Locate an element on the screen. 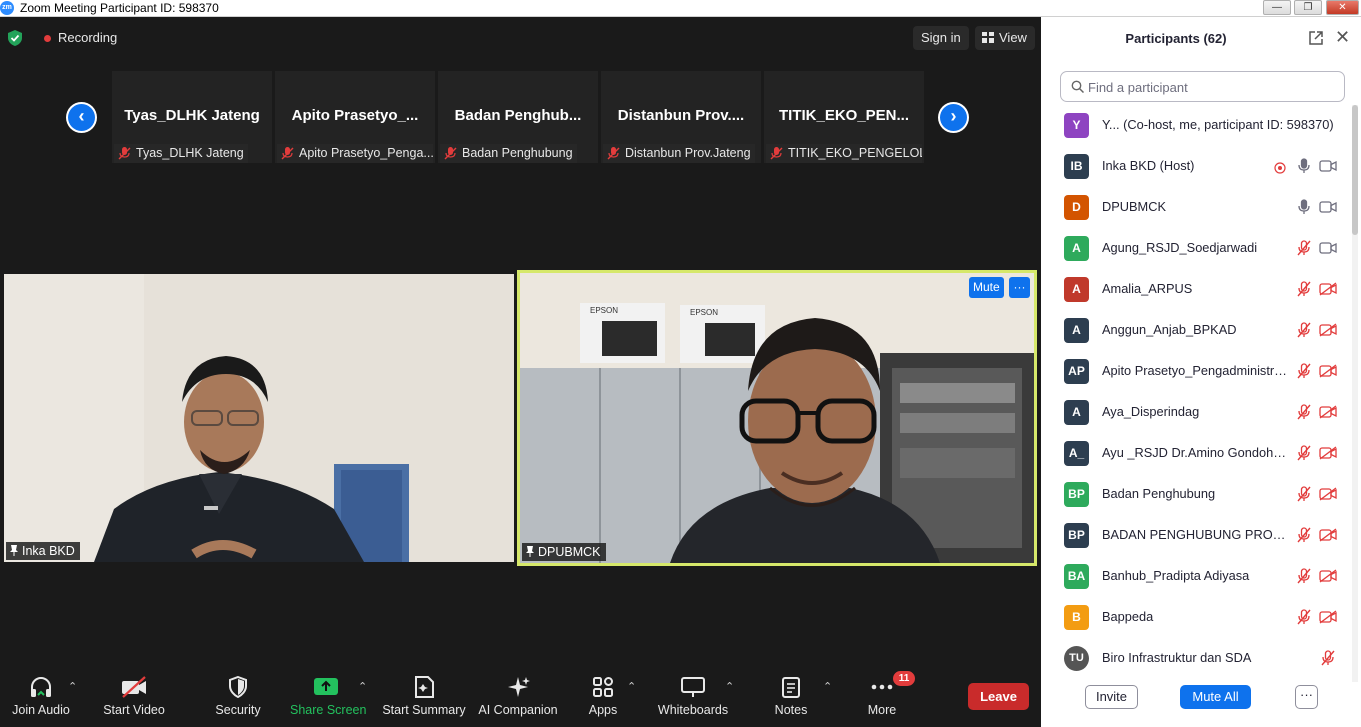 The width and height of the screenshot is (1361, 727). apps-options-caret-icon: ⌃ is located at coordinates (631, 686).